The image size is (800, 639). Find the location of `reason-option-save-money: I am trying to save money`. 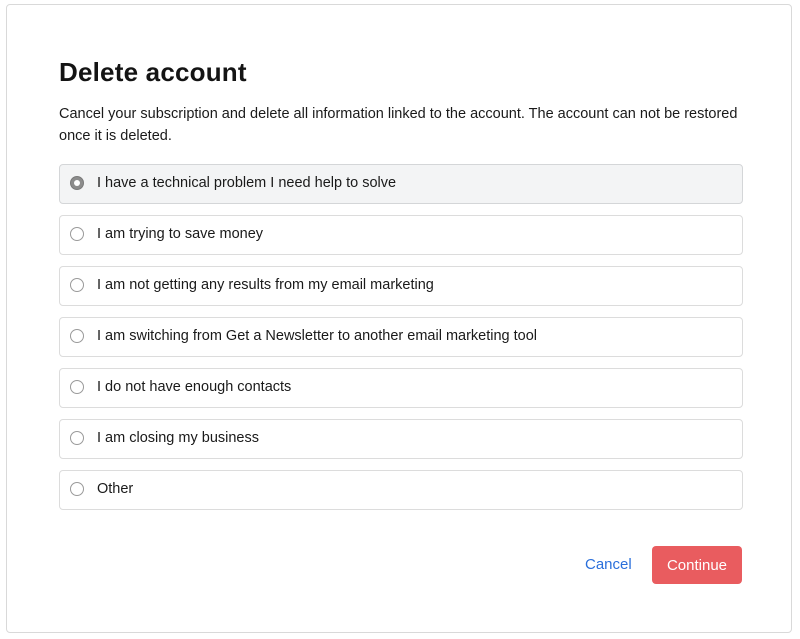

reason-option-save-money: I am trying to save money is located at coordinates (401, 235).